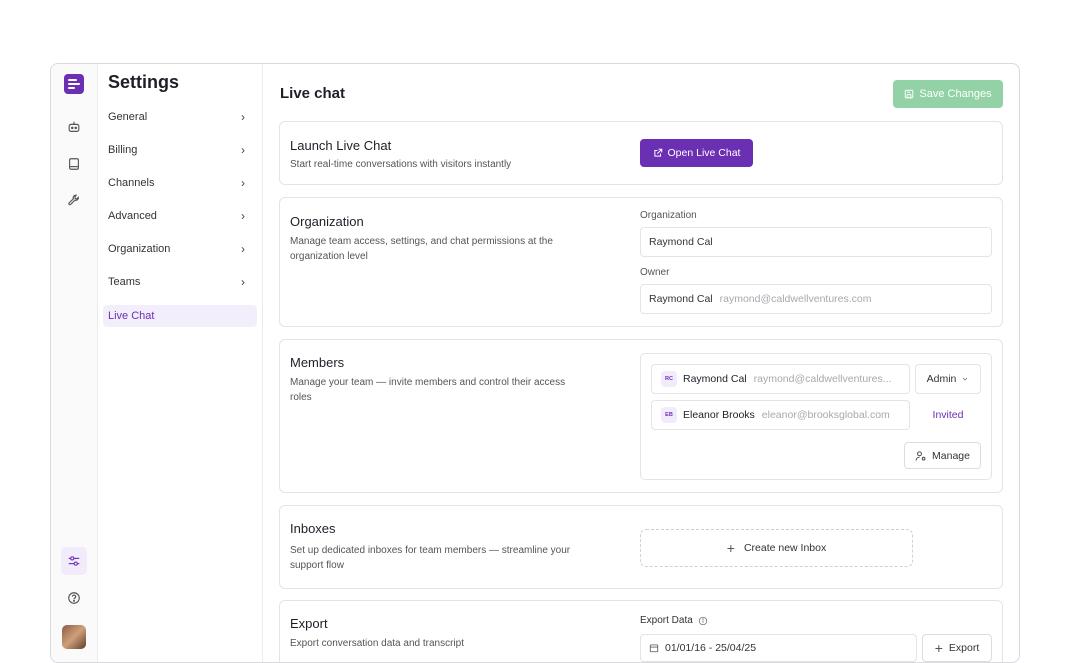  Describe the element at coordinates (825, 415) in the screenshot. I see `member-email: eleanor@brooksglobal.com` at that location.